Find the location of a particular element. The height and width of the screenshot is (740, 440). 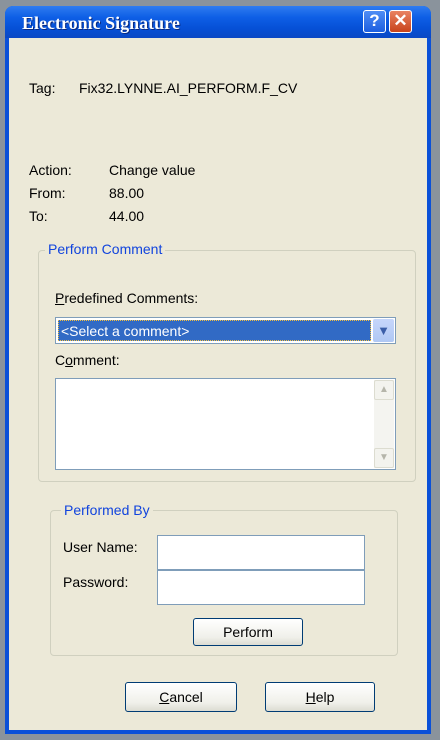

perform-comment-legend: Perform Comment is located at coordinates (105, 249).